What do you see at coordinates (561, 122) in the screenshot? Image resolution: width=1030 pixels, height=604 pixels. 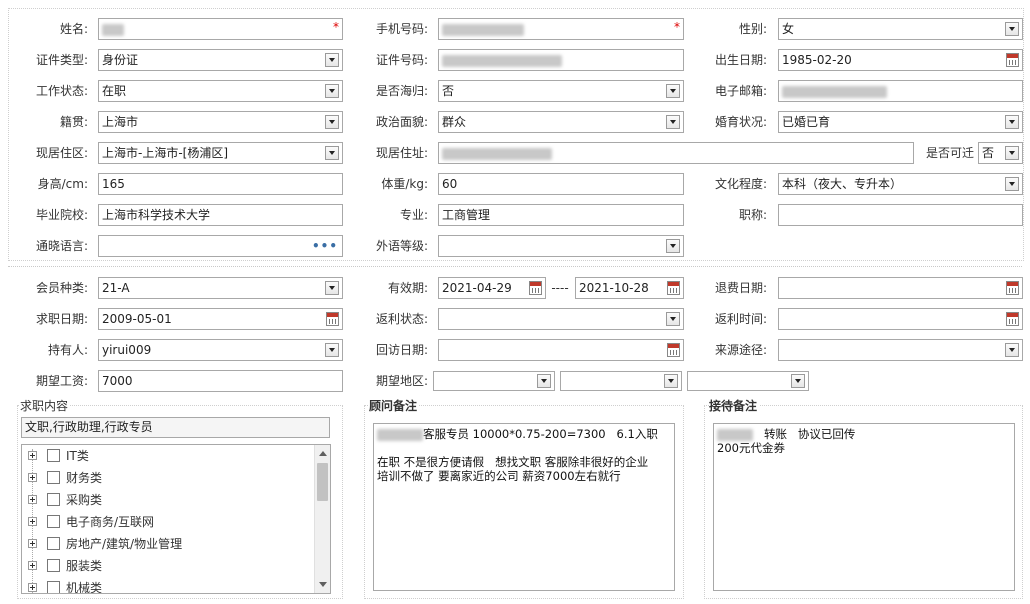 I see `political-select: 群众` at bounding box center [561, 122].